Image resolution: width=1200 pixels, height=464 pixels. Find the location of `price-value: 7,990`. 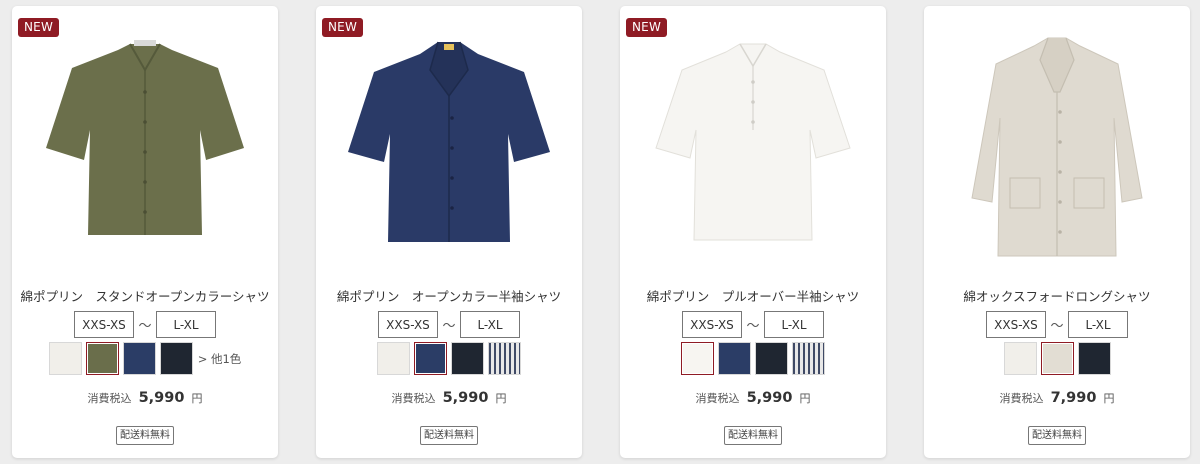

price-value: 7,990 is located at coordinates (1073, 398).